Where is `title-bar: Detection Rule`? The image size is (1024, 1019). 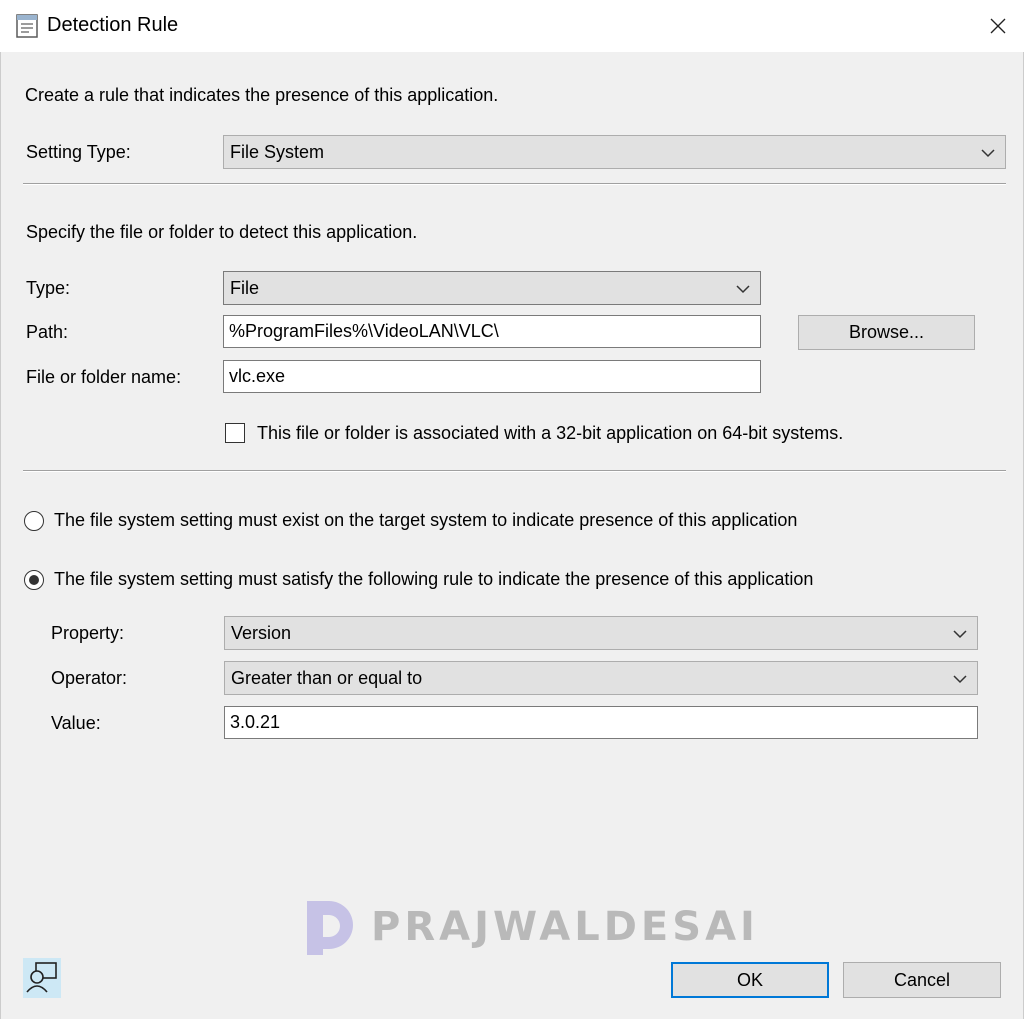 title-bar: Detection Rule is located at coordinates (512, 26).